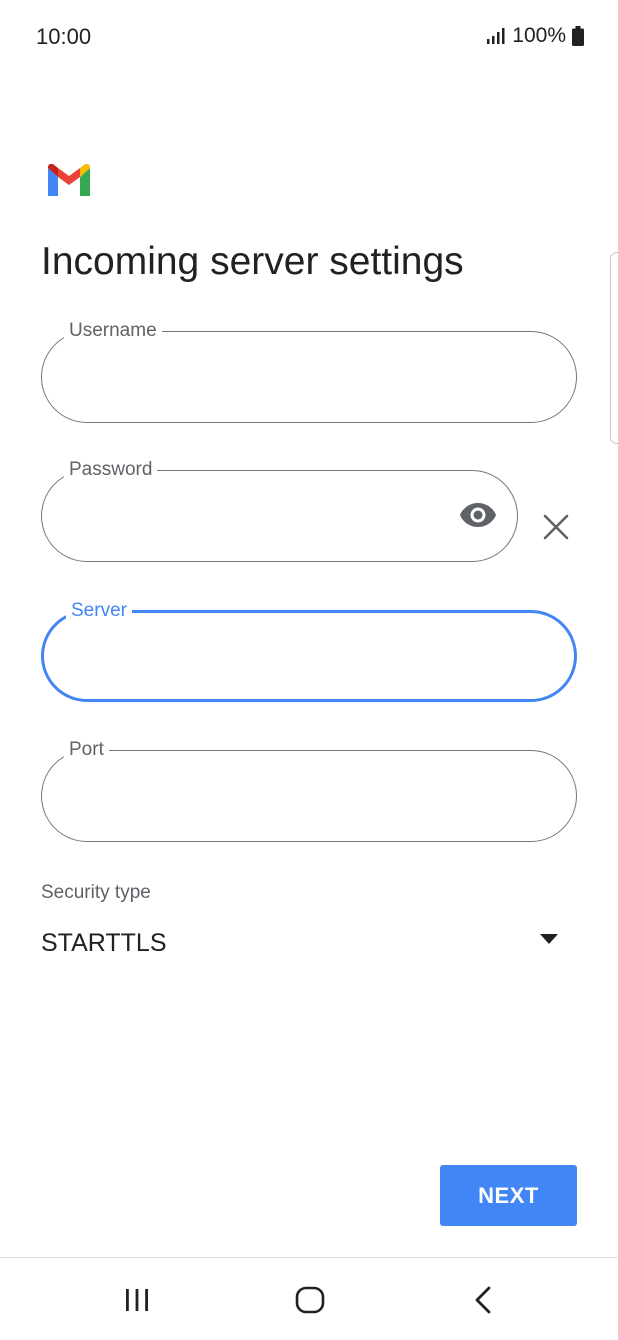 Image resolution: width=618 pixels, height=1340 pixels. Describe the element at coordinates (496, 36) in the screenshot. I see `signal-icon` at that location.